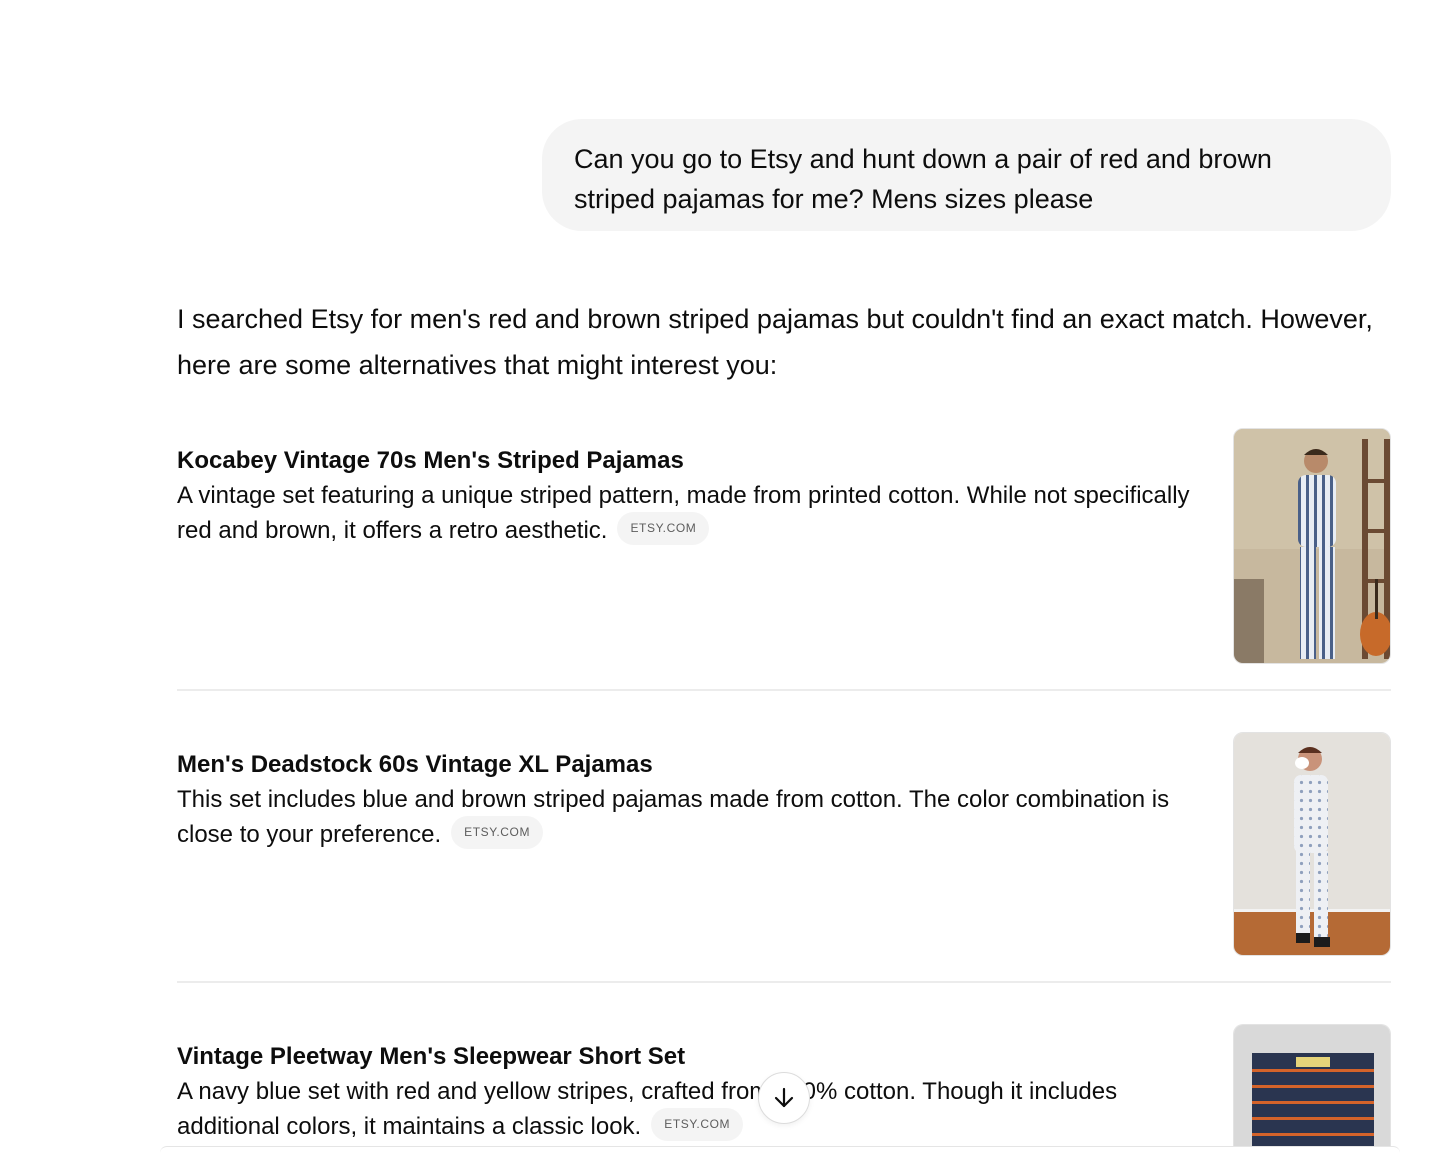 This screenshot has width=1440, height=1153. I want to click on composer-top-edge, so click(780, 1149).